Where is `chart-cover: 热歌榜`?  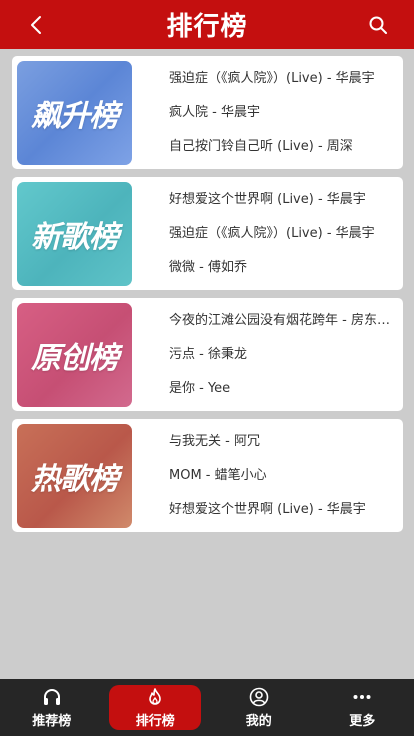 chart-cover: 热歌榜 is located at coordinates (74, 475).